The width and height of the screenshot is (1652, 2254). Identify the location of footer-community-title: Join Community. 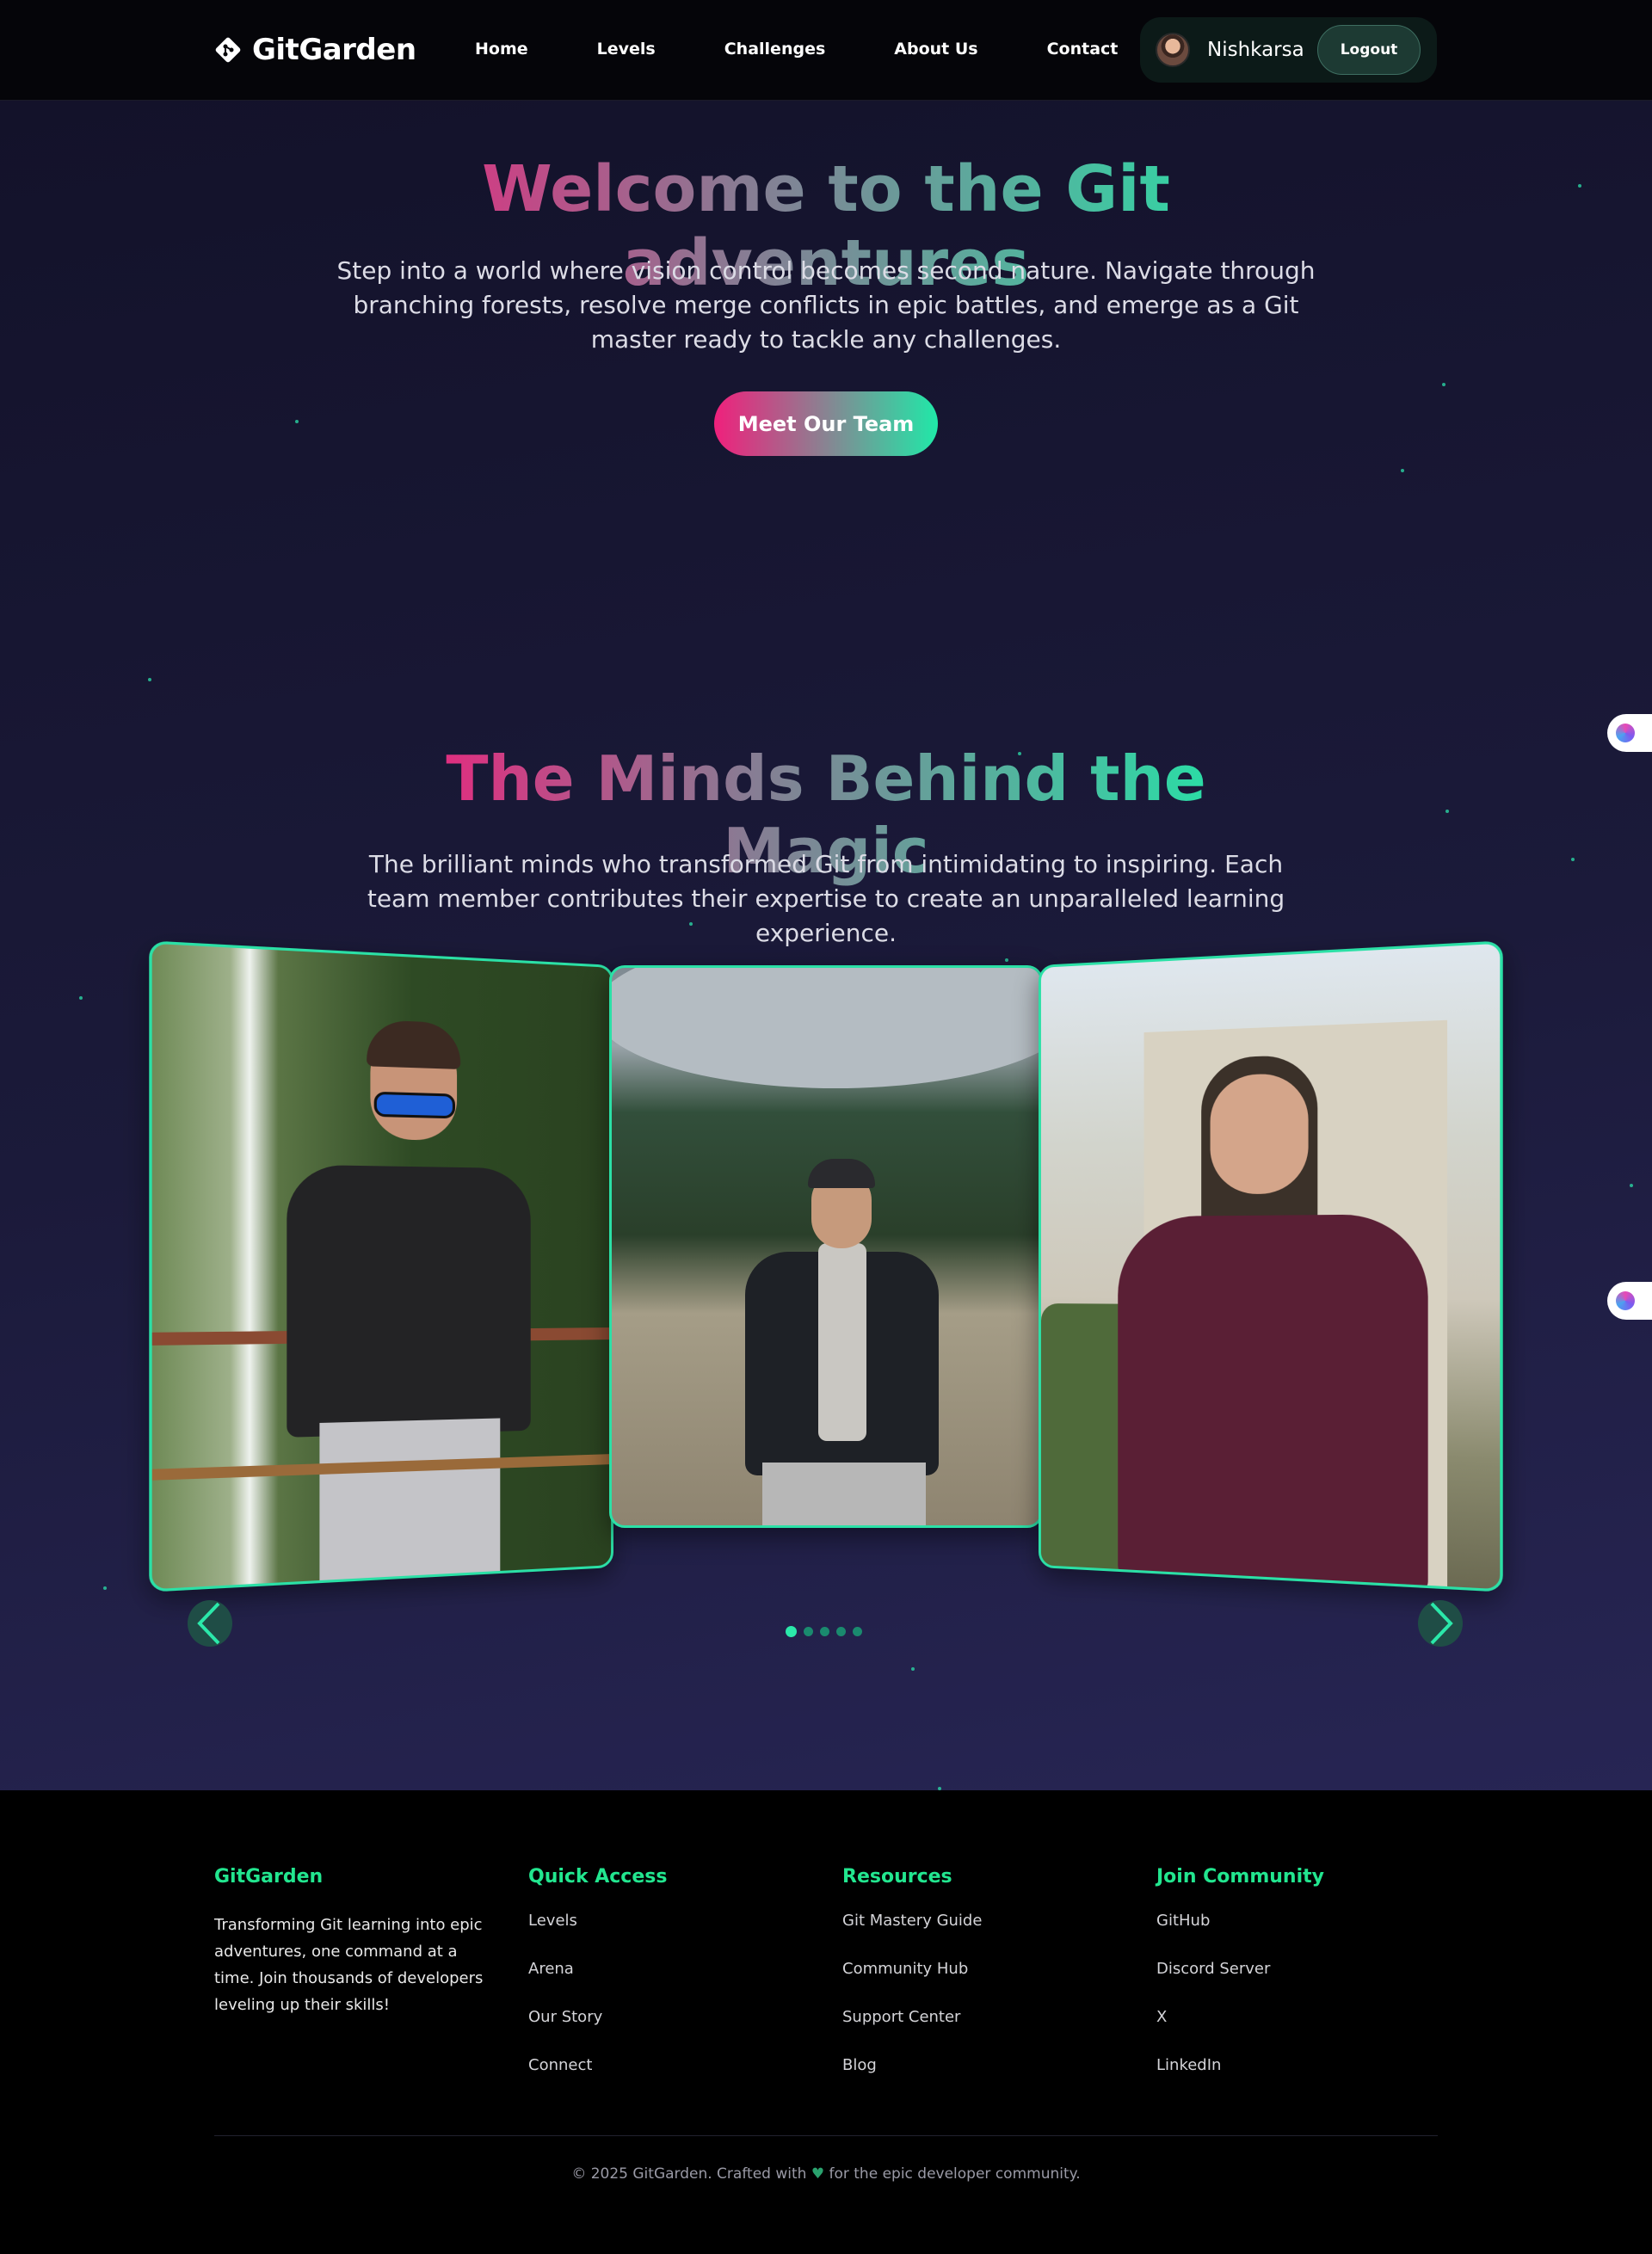
(1240, 1877).